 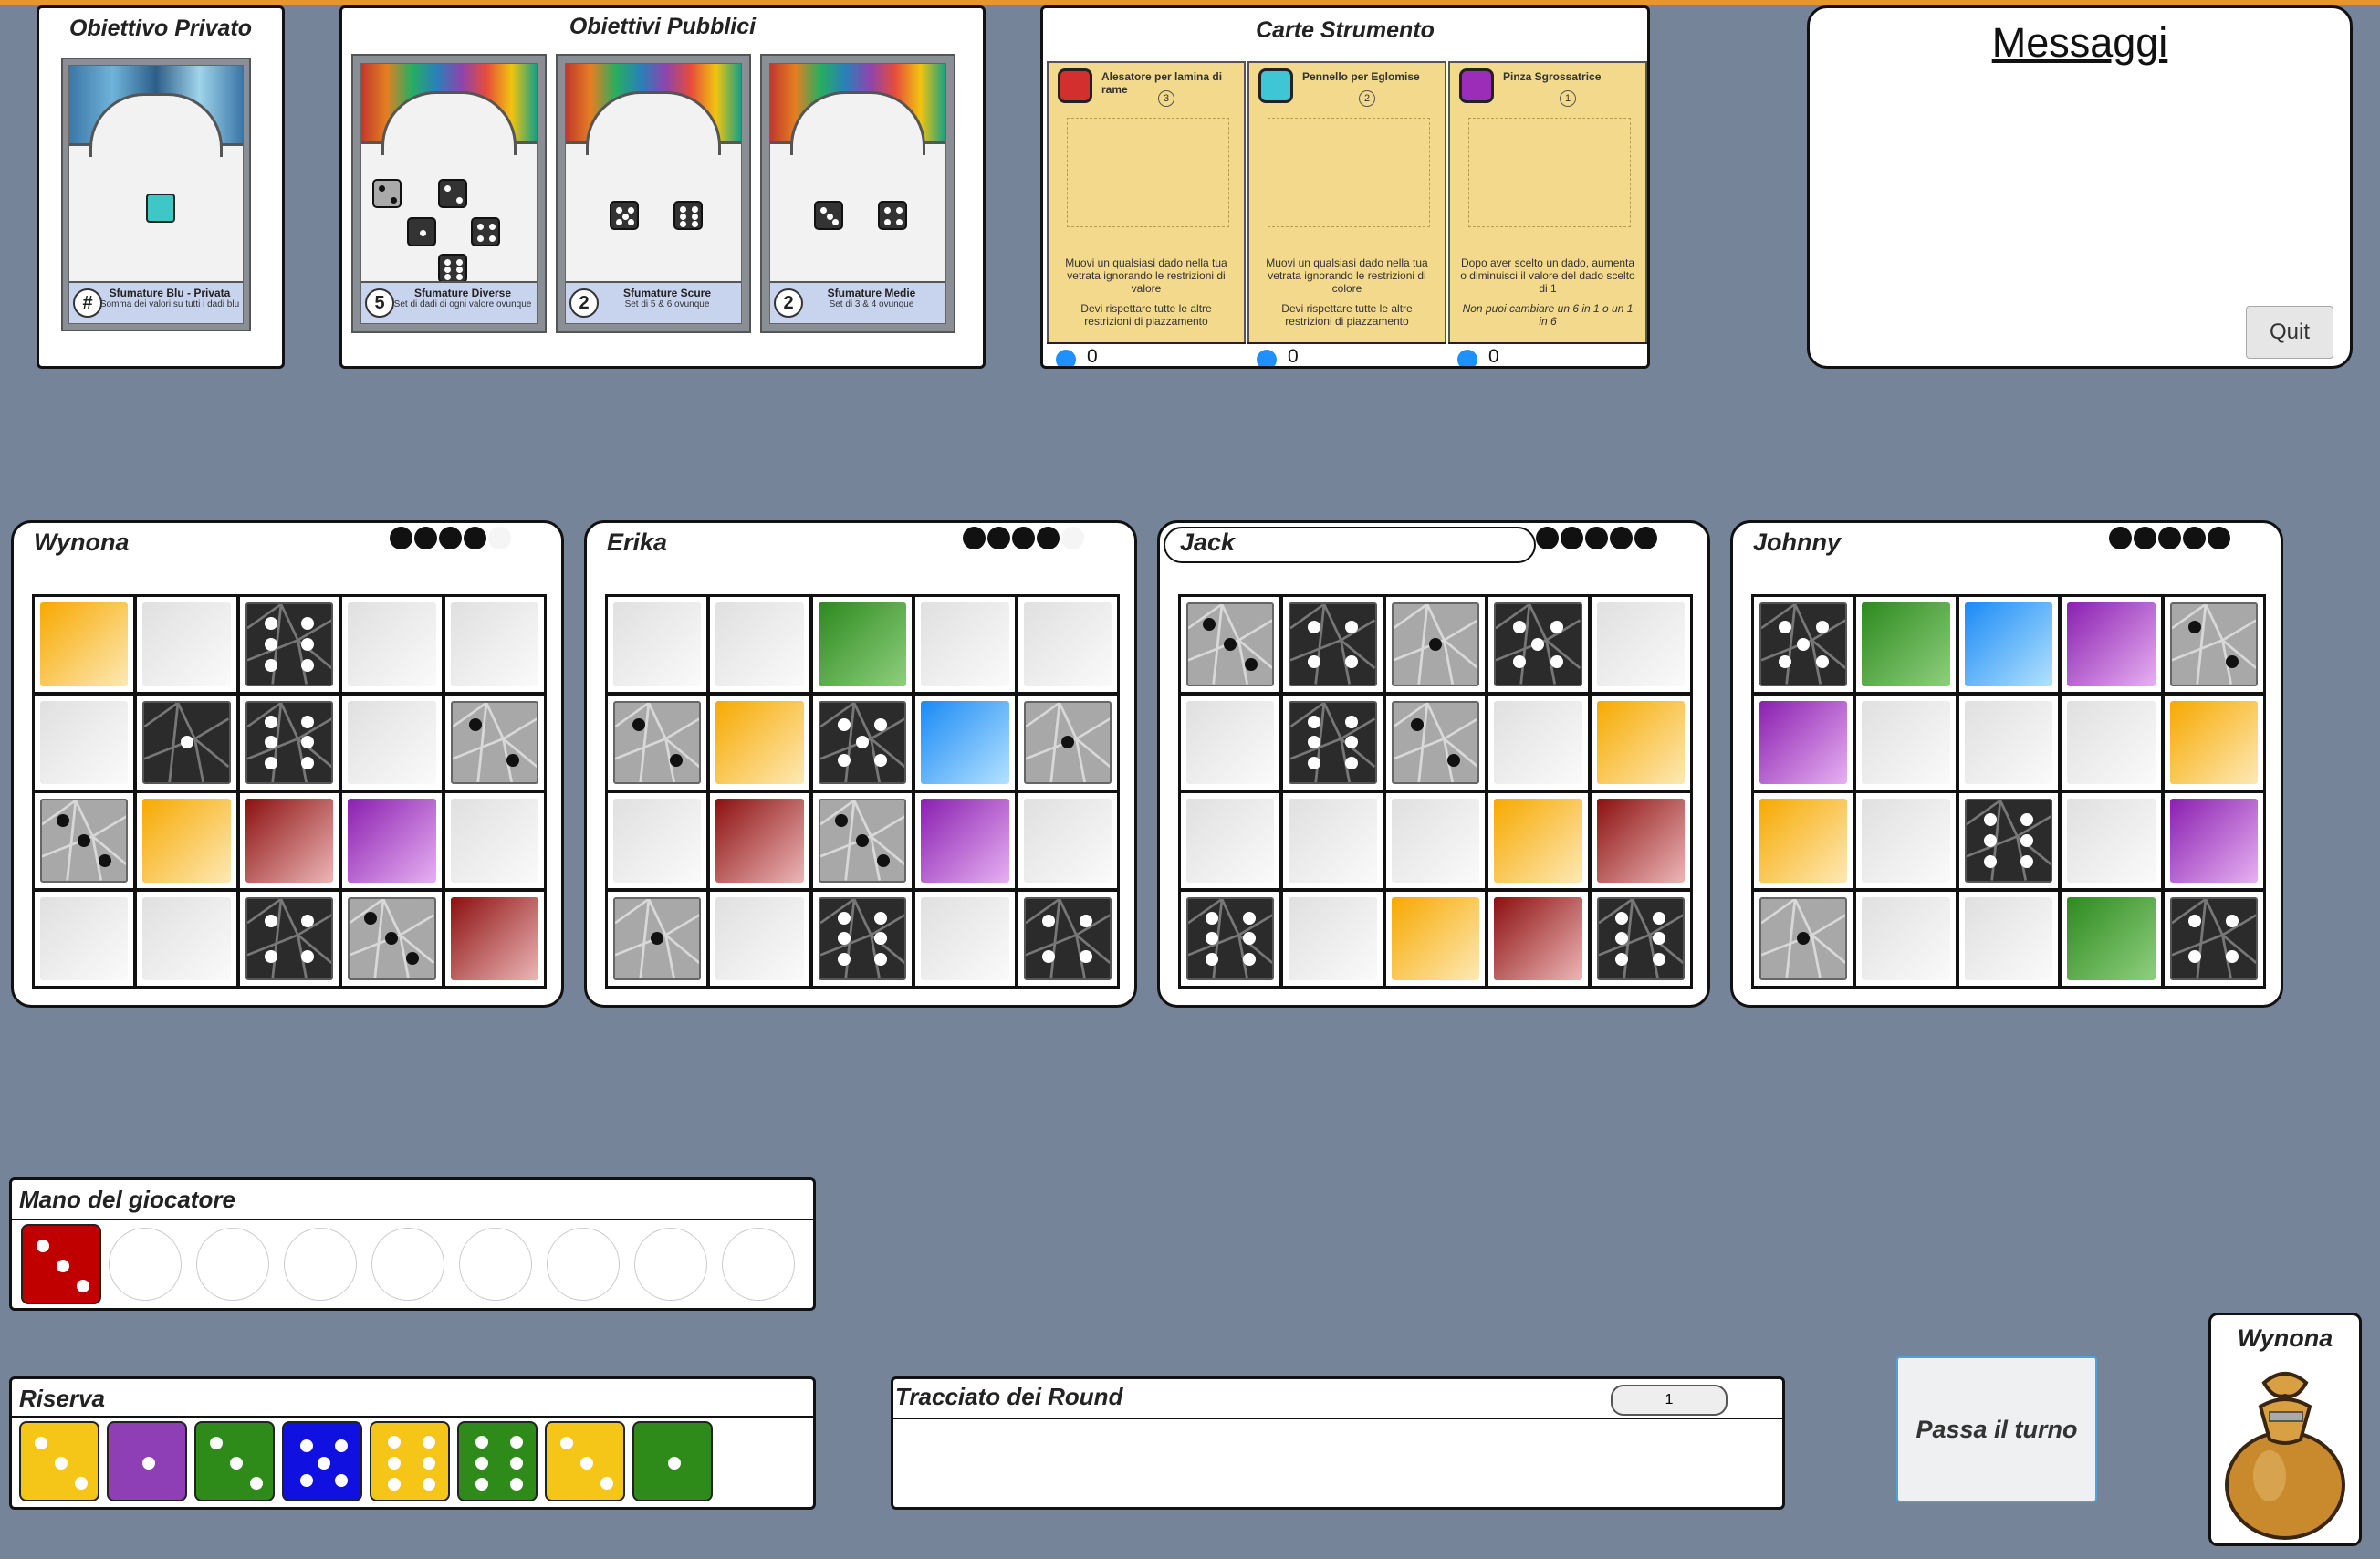 What do you see at coordinates (1996, 1429) in the screenshot?
I see `pass-turn-button: Passa il turno` at bounding box center [1996, 1429].